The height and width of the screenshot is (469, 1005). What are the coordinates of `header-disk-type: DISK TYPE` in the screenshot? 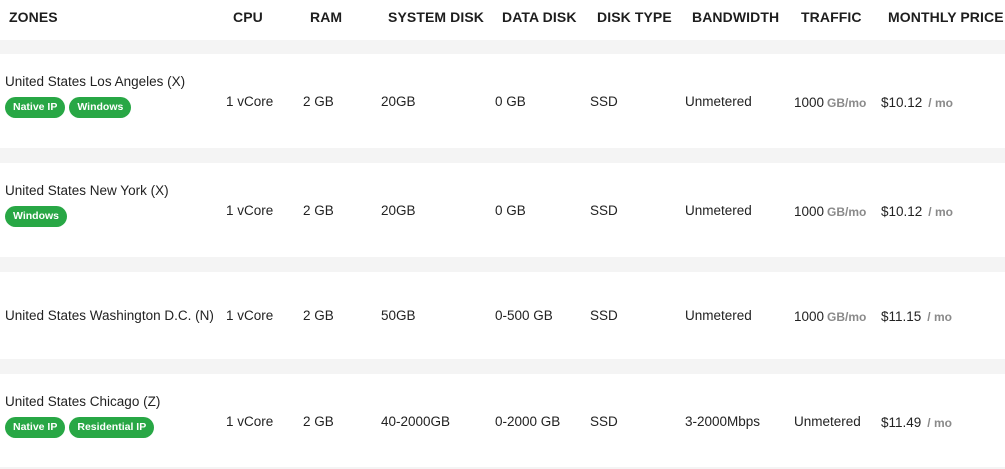 It's located at (634, 17).